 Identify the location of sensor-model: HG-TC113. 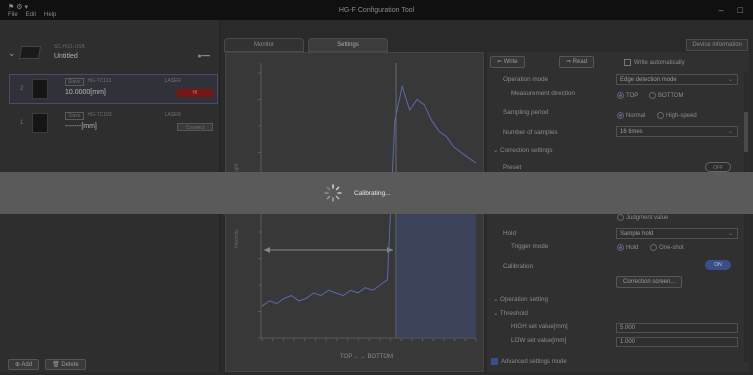
(99, 81).